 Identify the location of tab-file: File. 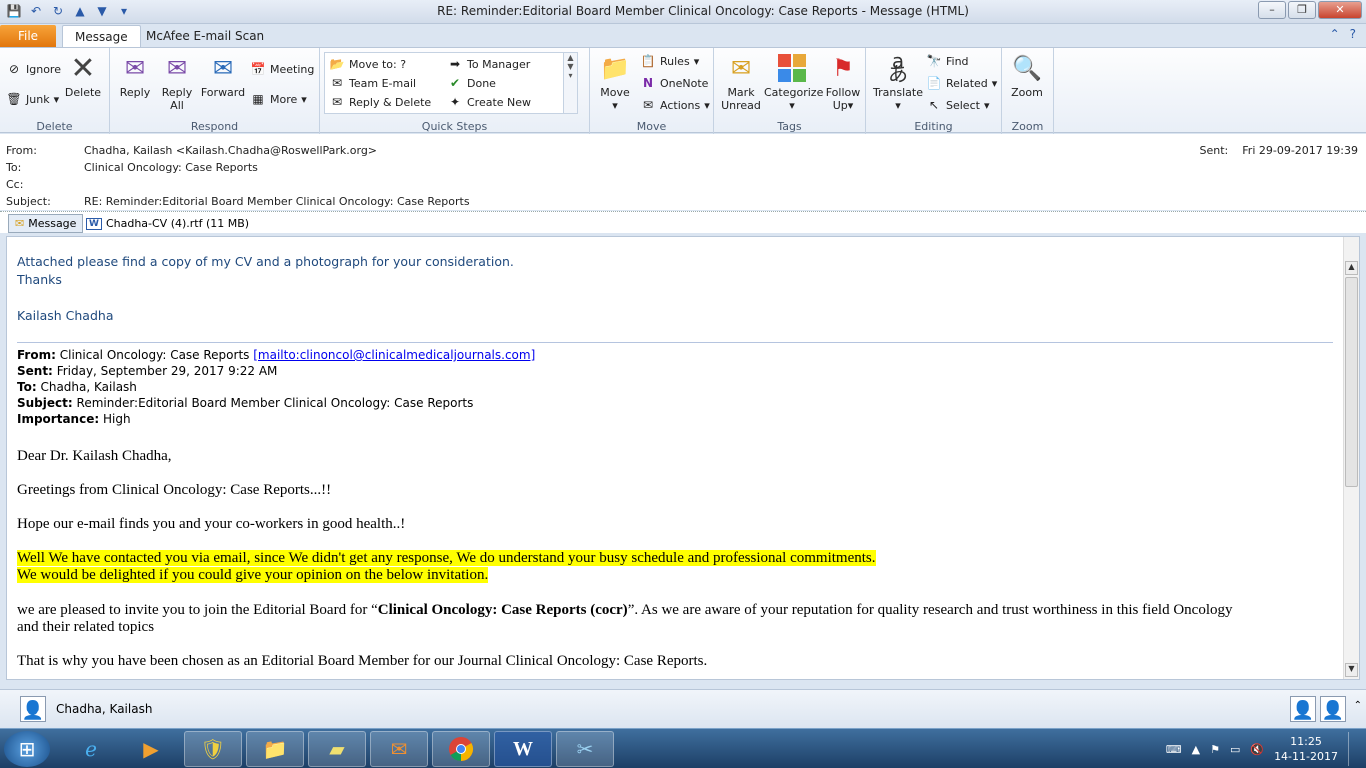
(28, 36).